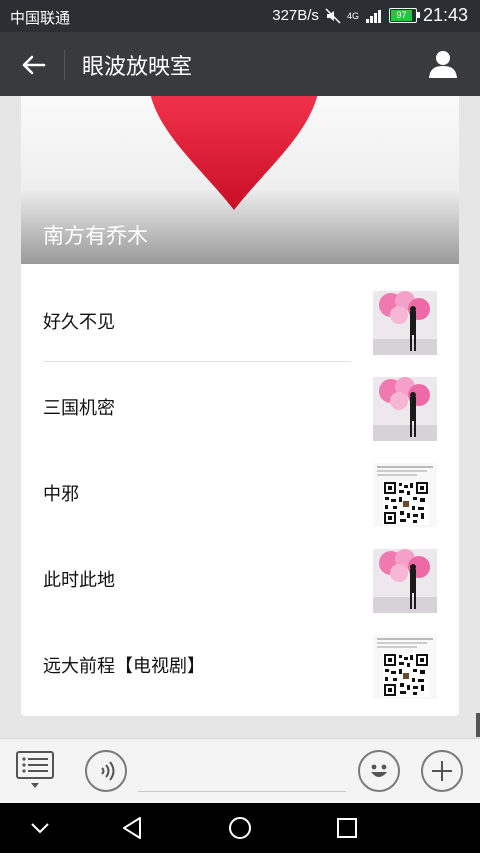 This screenshot has height=853, width=480. I want to click on title-divider, so click(64, 65).